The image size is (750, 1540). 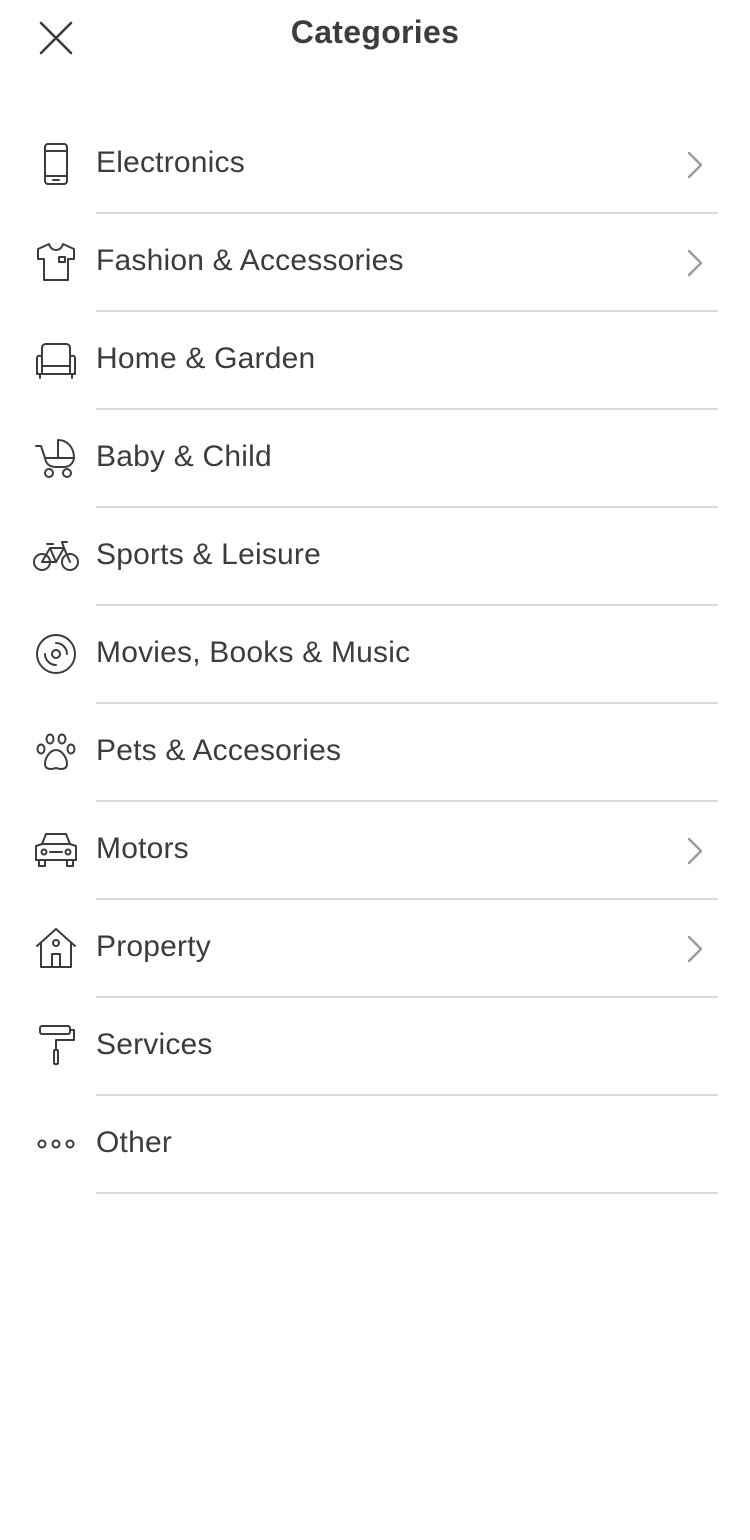 What do you see at coordinates (375, 949) in the screenshot?
I see `category-item-property: Property` at bounding box center [375, 949].